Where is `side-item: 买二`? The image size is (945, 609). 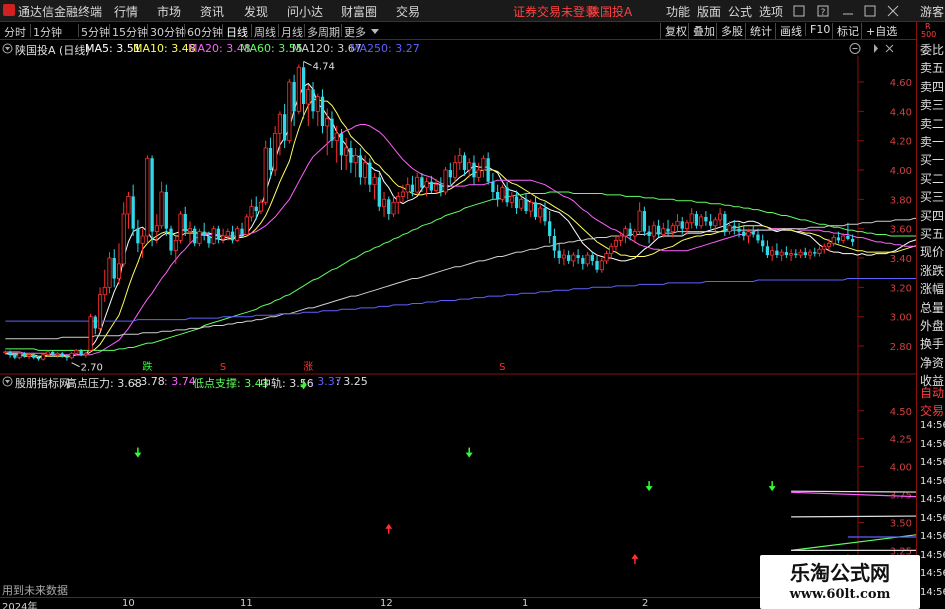
side-item: 买二 is located at coordinates (932, 178).